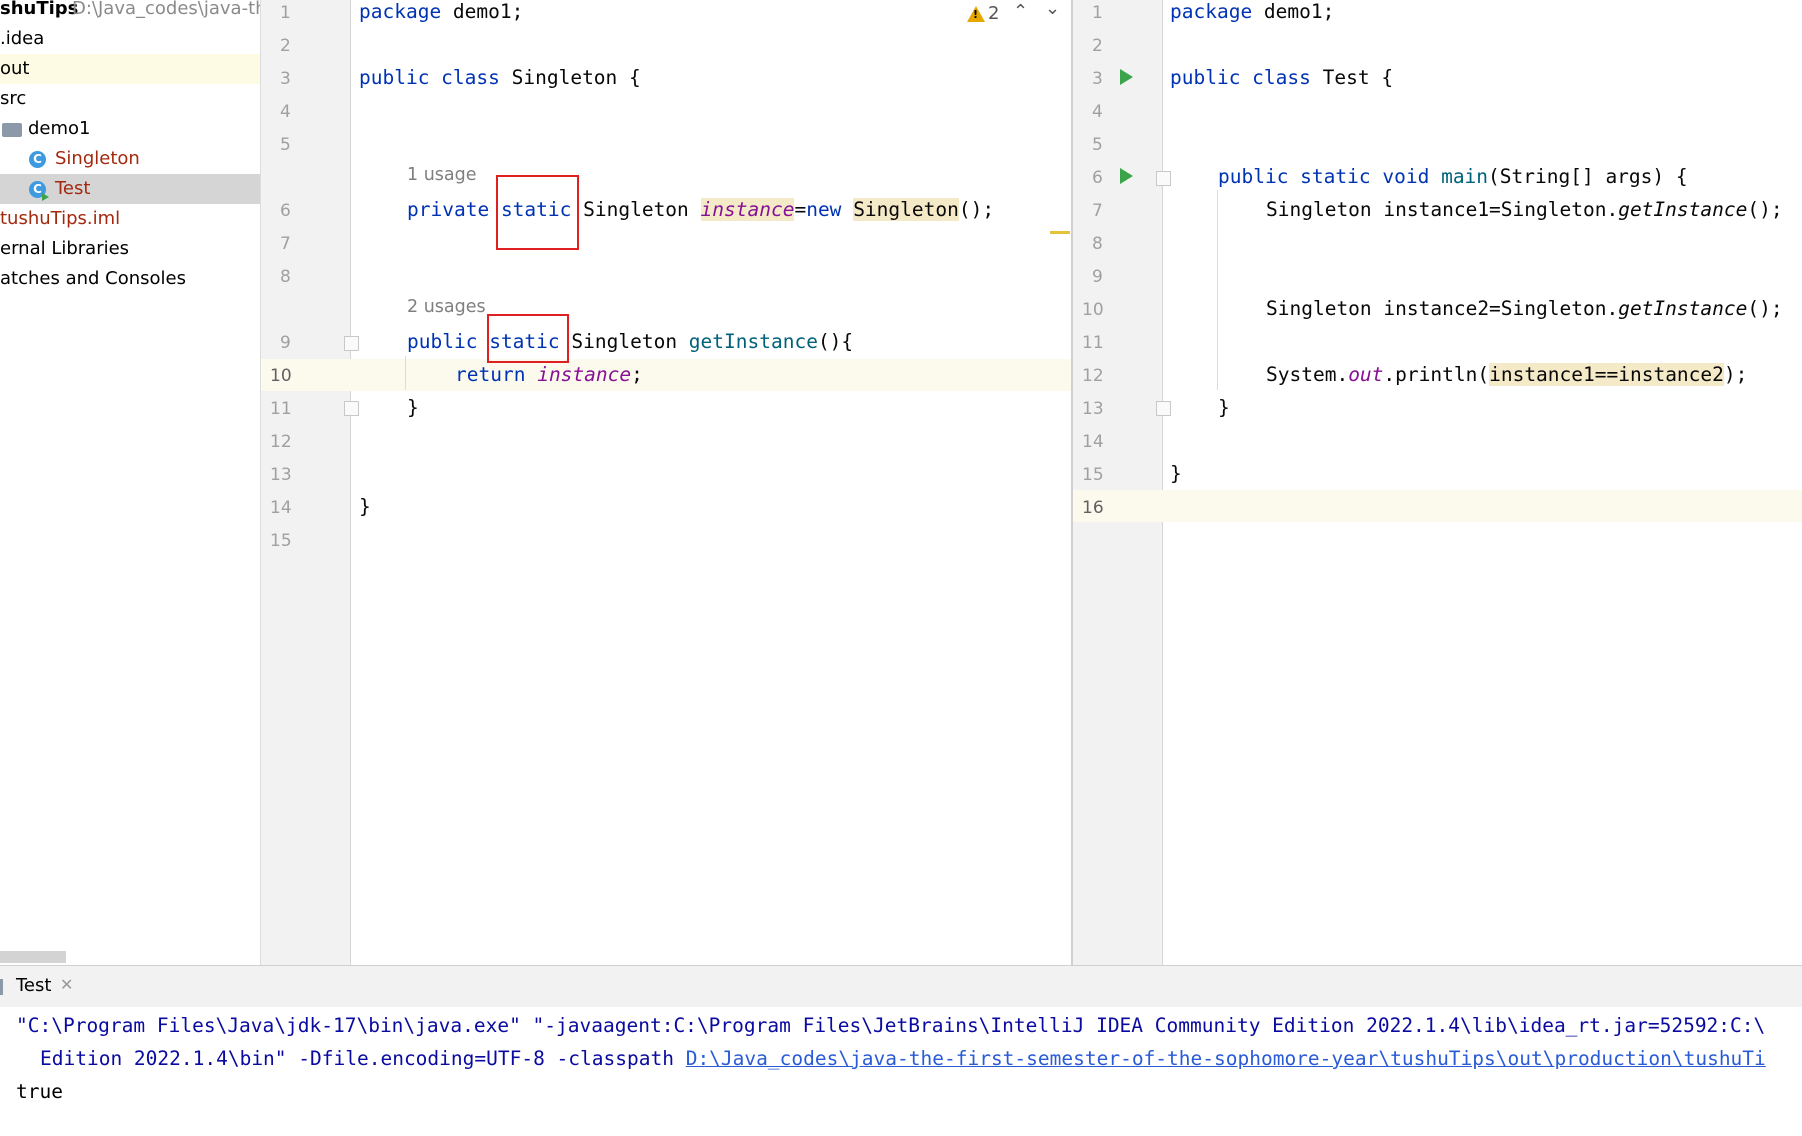  Describe the element at coordinates (1126, 77) in the screenshot. I see `run-class-icon` at that location.